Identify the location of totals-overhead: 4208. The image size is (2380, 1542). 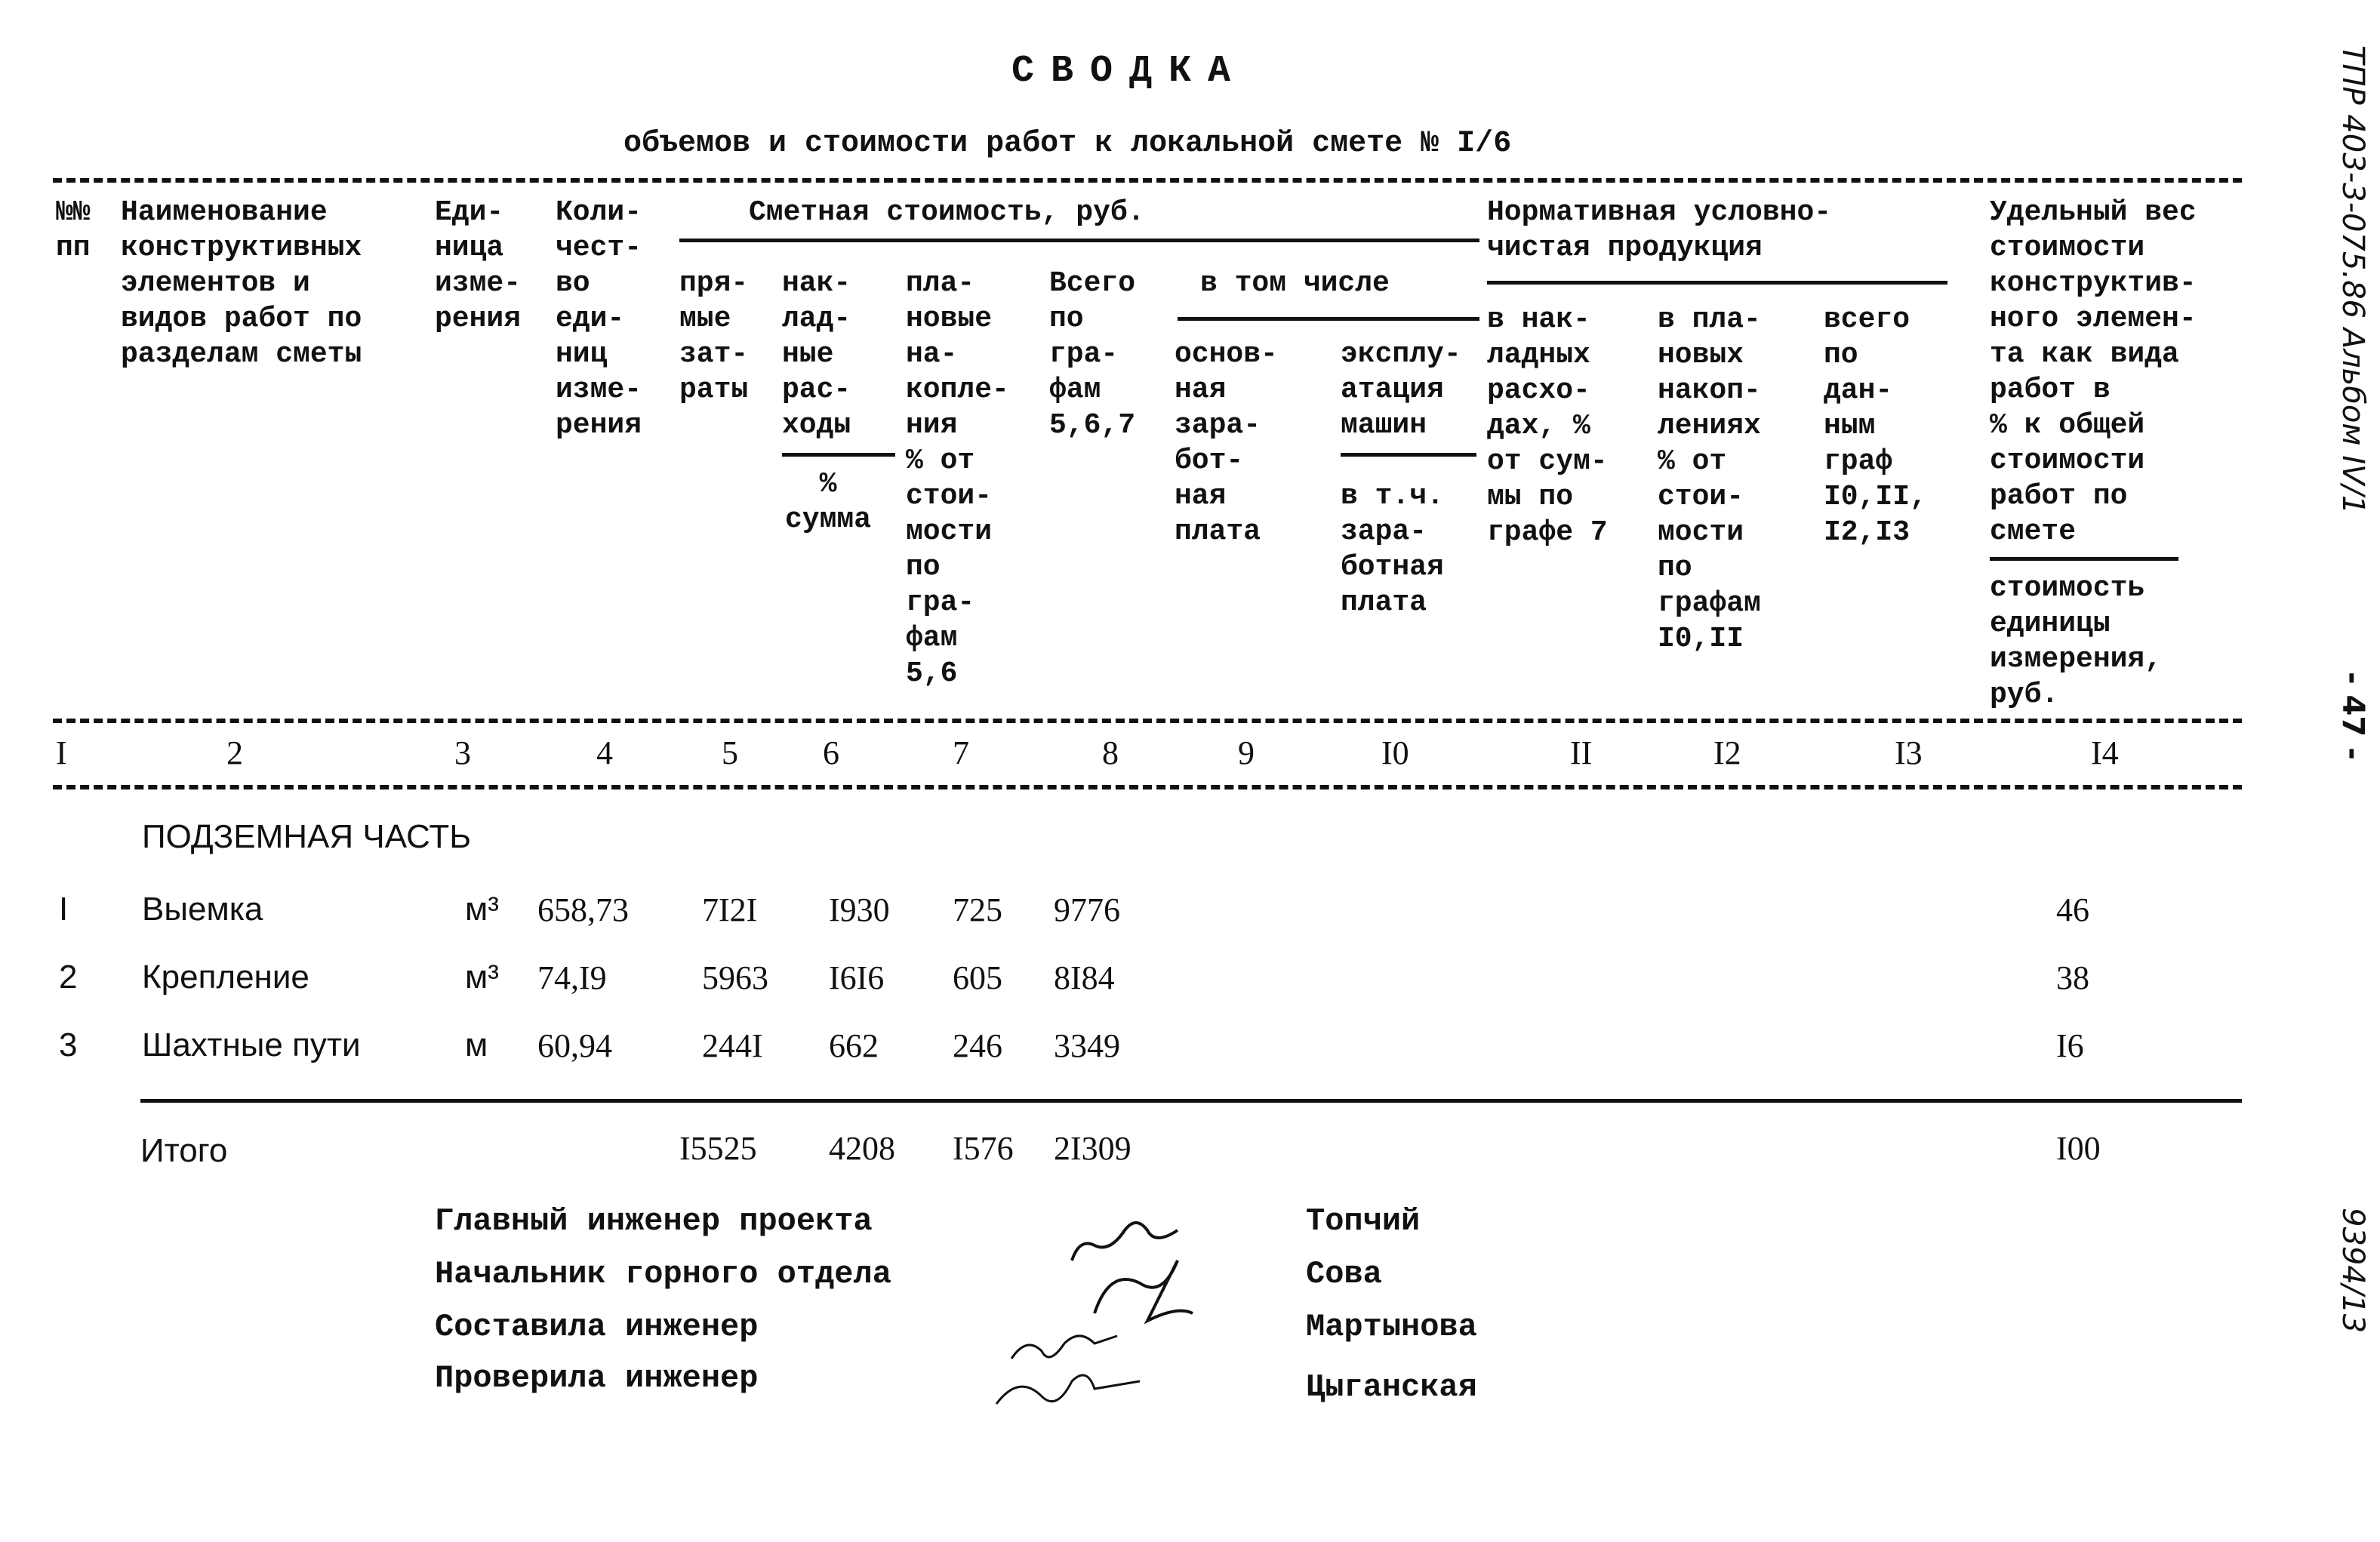
(862, 1148).